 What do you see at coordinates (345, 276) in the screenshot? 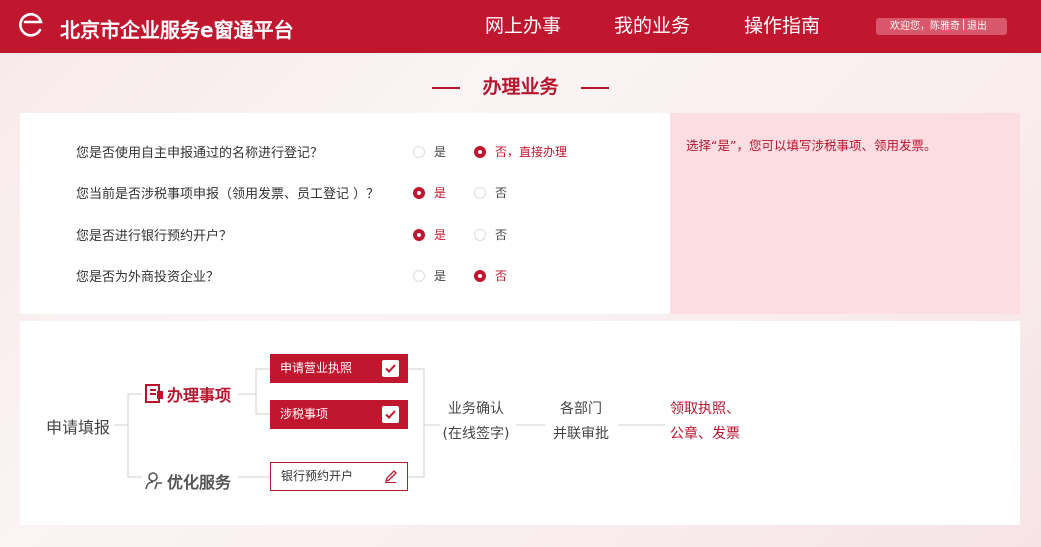
I see `question-row: 您是否为外商投资企业？ 是 否` at bounding box center [345, 276].